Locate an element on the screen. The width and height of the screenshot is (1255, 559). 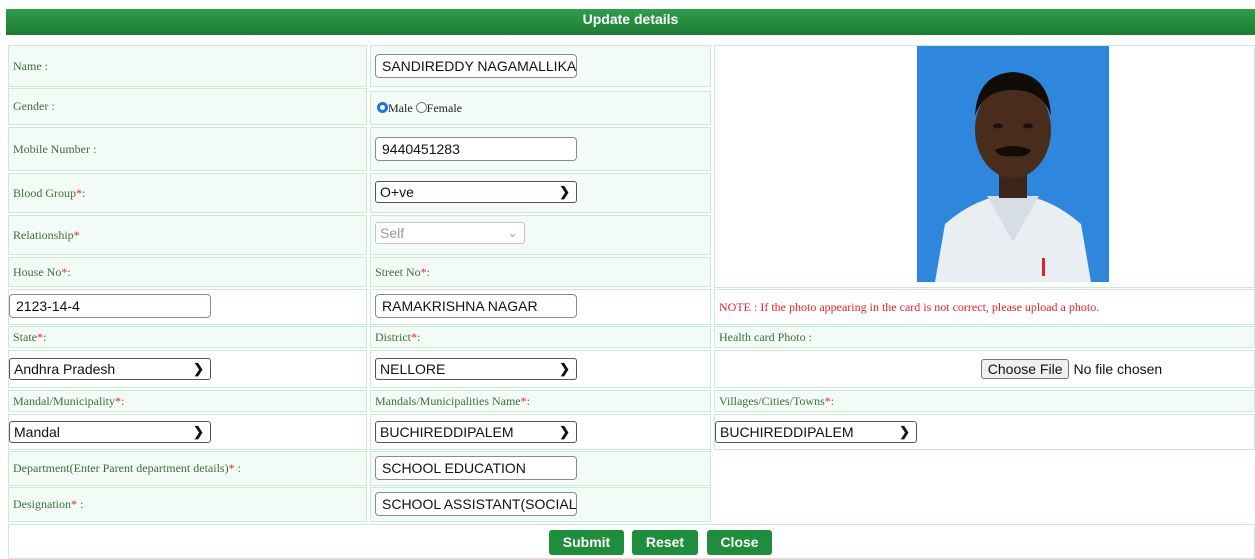
reset-button: Reset is located at coordinates (665, 542).